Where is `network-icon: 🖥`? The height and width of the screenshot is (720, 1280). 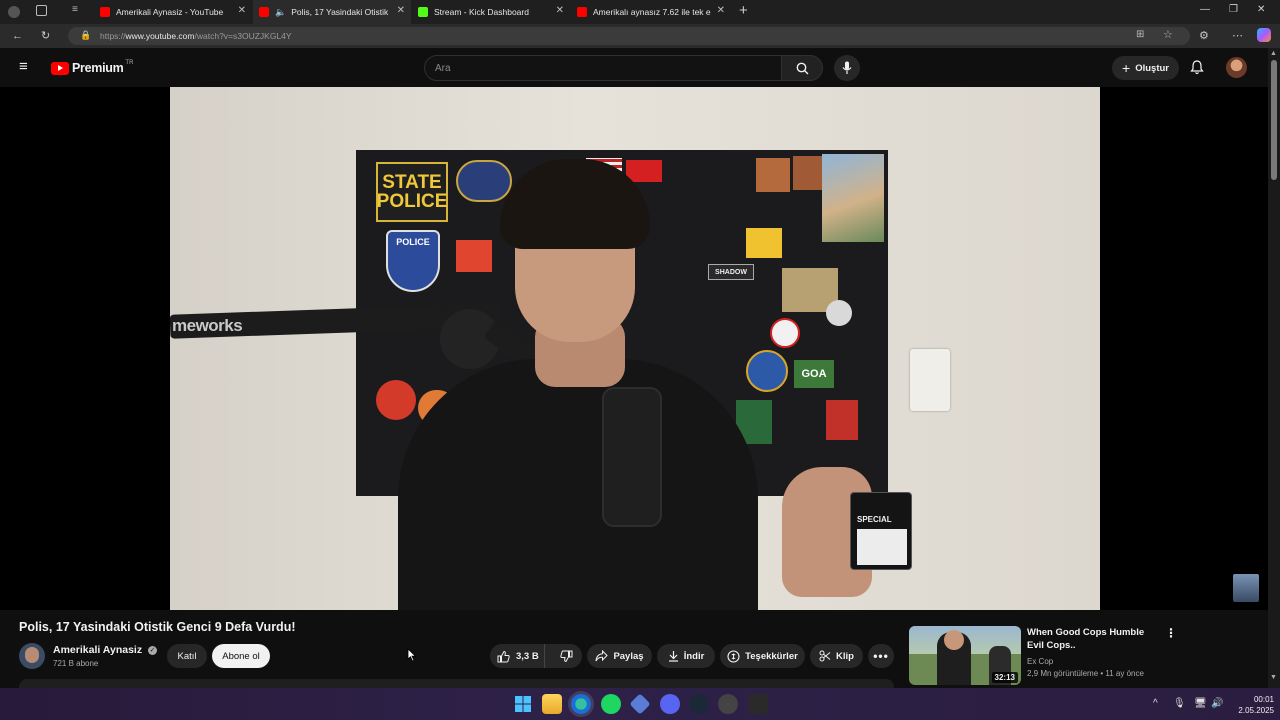
network-icon: 🖥 is located at coordinates (1200, 703).